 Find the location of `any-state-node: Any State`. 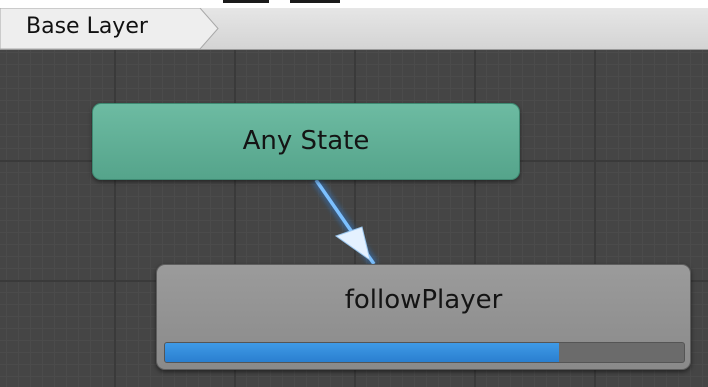

any-state-node: Any State is located at coordinates (306, 141).